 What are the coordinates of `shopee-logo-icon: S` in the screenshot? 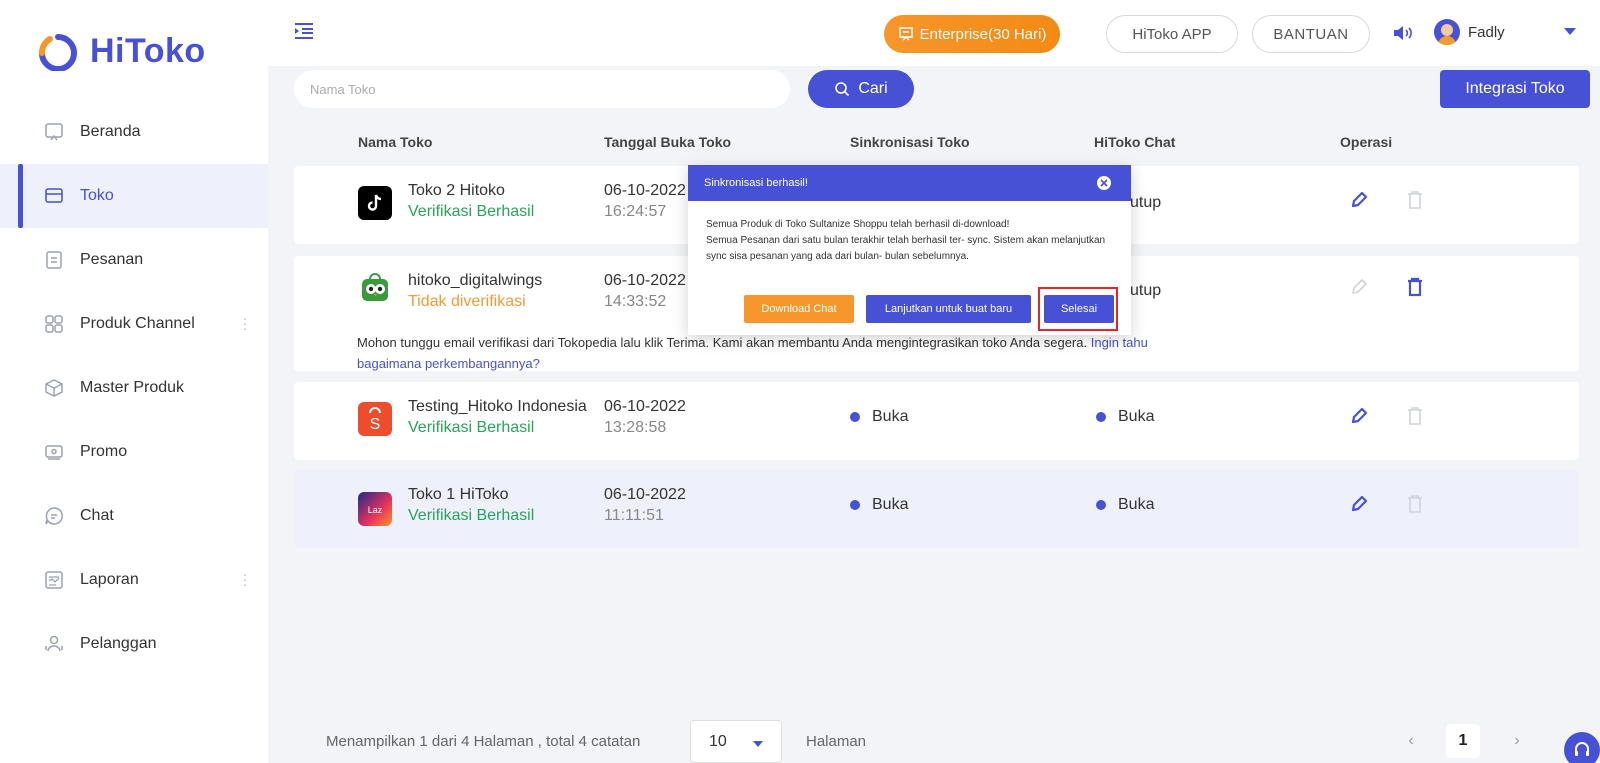 It's located at (375, 419).